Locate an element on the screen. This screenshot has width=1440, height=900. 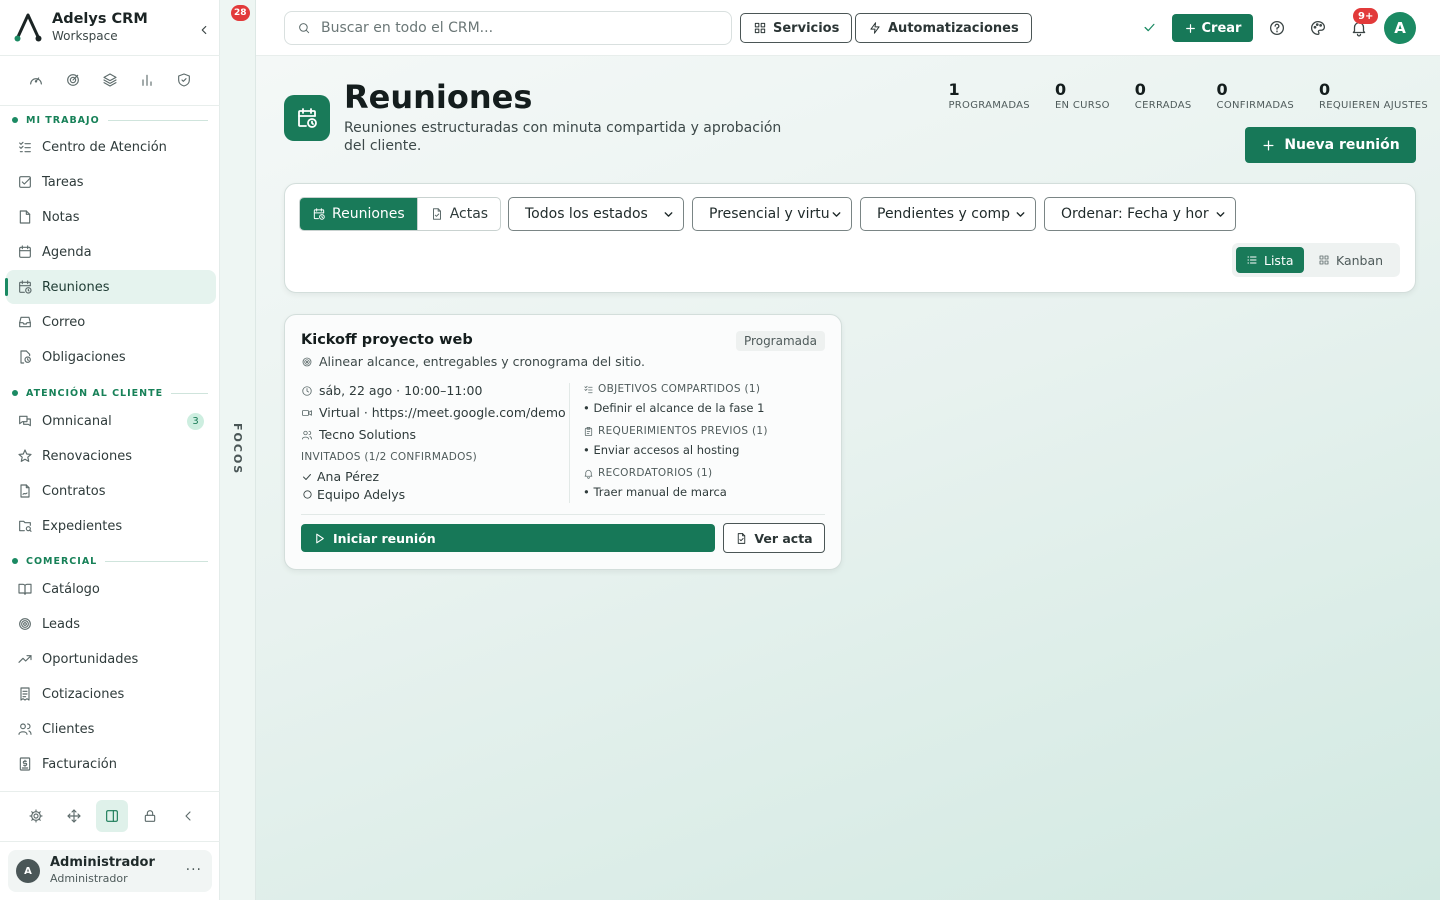
gear-icon is located at coordinates (36, 816).